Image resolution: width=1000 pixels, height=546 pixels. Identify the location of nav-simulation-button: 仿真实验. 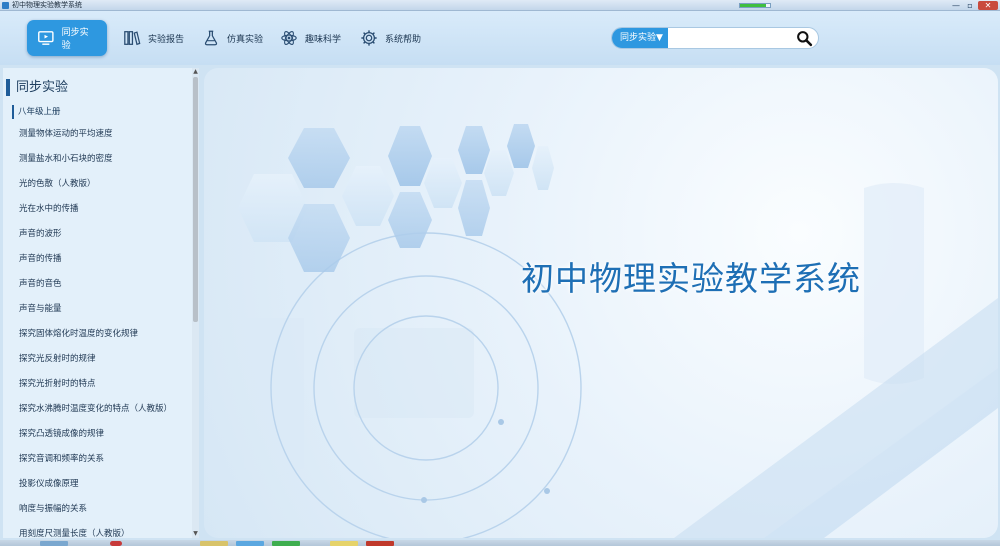
(232, 38).